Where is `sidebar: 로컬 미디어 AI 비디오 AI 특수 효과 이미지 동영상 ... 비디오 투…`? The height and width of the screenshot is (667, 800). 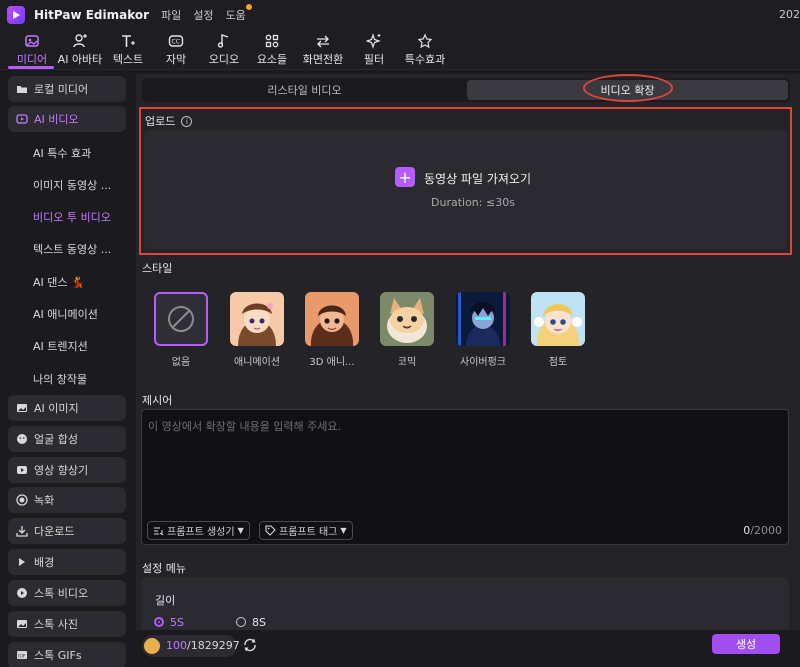 sidebar: 로컬 미디어 AI 비디오 AI 특수 효과 이미지 동영상 ... 비디오 투… is located at coordinates (70, 370).